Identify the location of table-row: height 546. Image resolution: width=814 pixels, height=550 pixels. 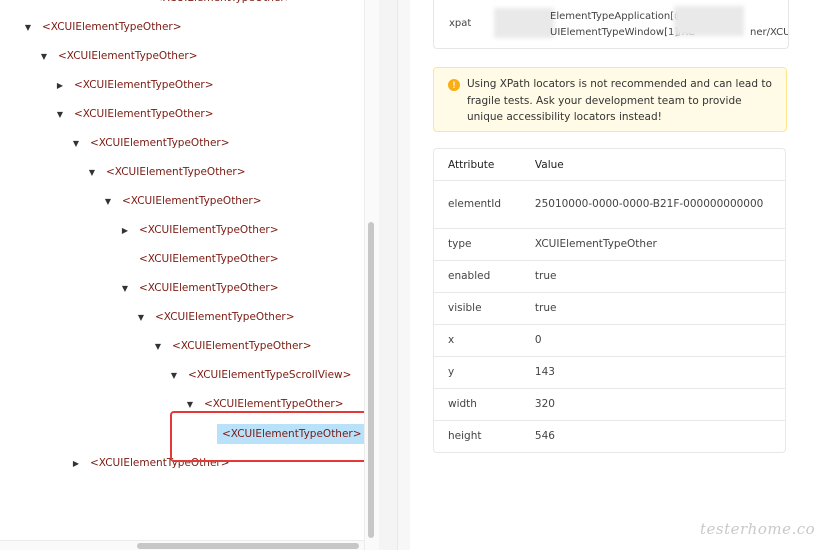
(609, 436).